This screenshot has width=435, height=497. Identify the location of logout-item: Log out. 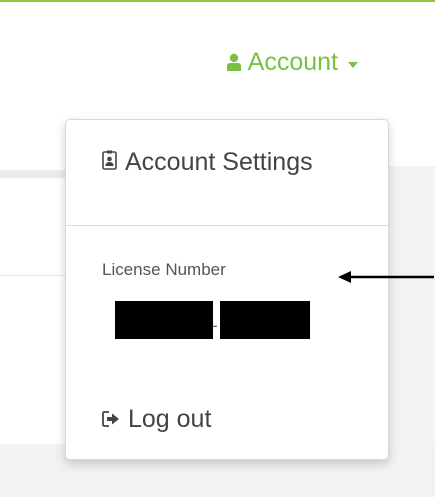
(156, 419).